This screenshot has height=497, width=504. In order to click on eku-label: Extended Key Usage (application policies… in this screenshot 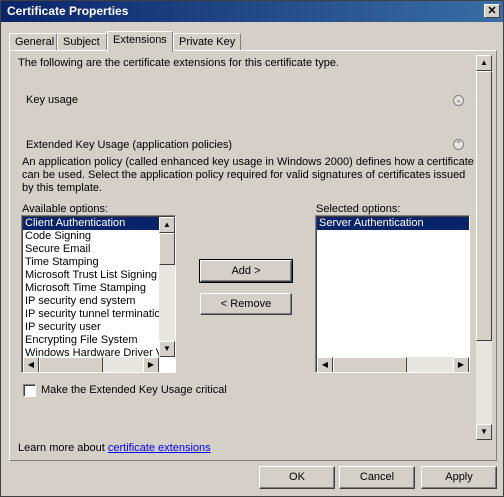, I will do `click(129, 145)`.